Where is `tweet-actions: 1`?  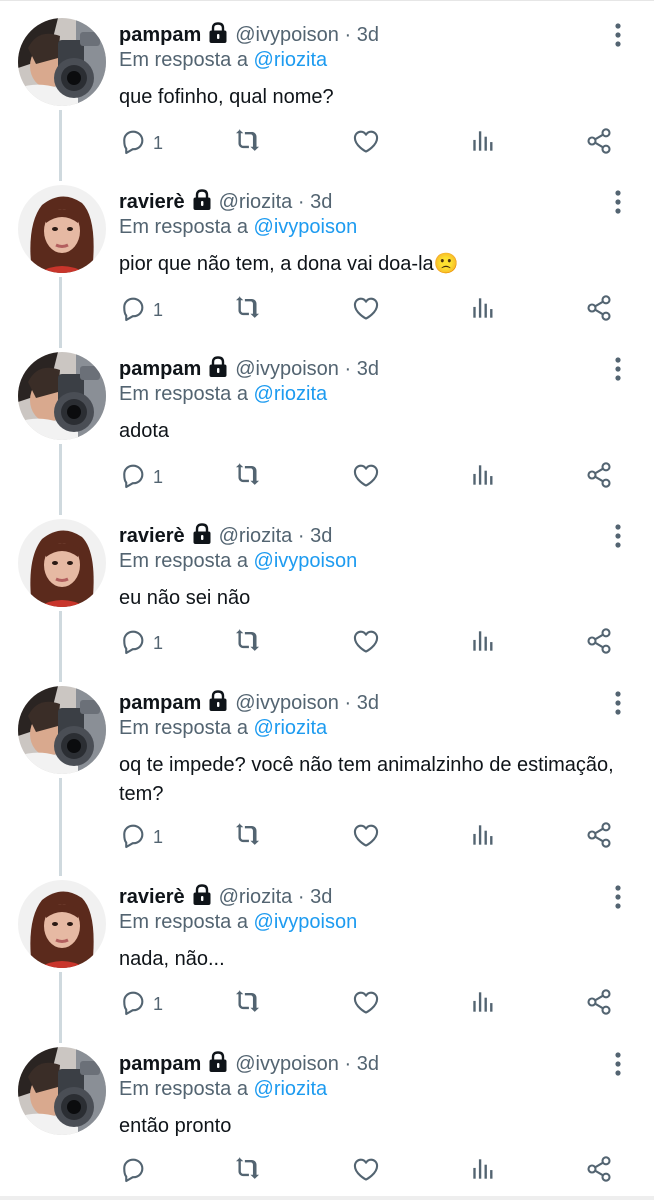
tweet-actions: 1 is located at coordinates (379, 477).